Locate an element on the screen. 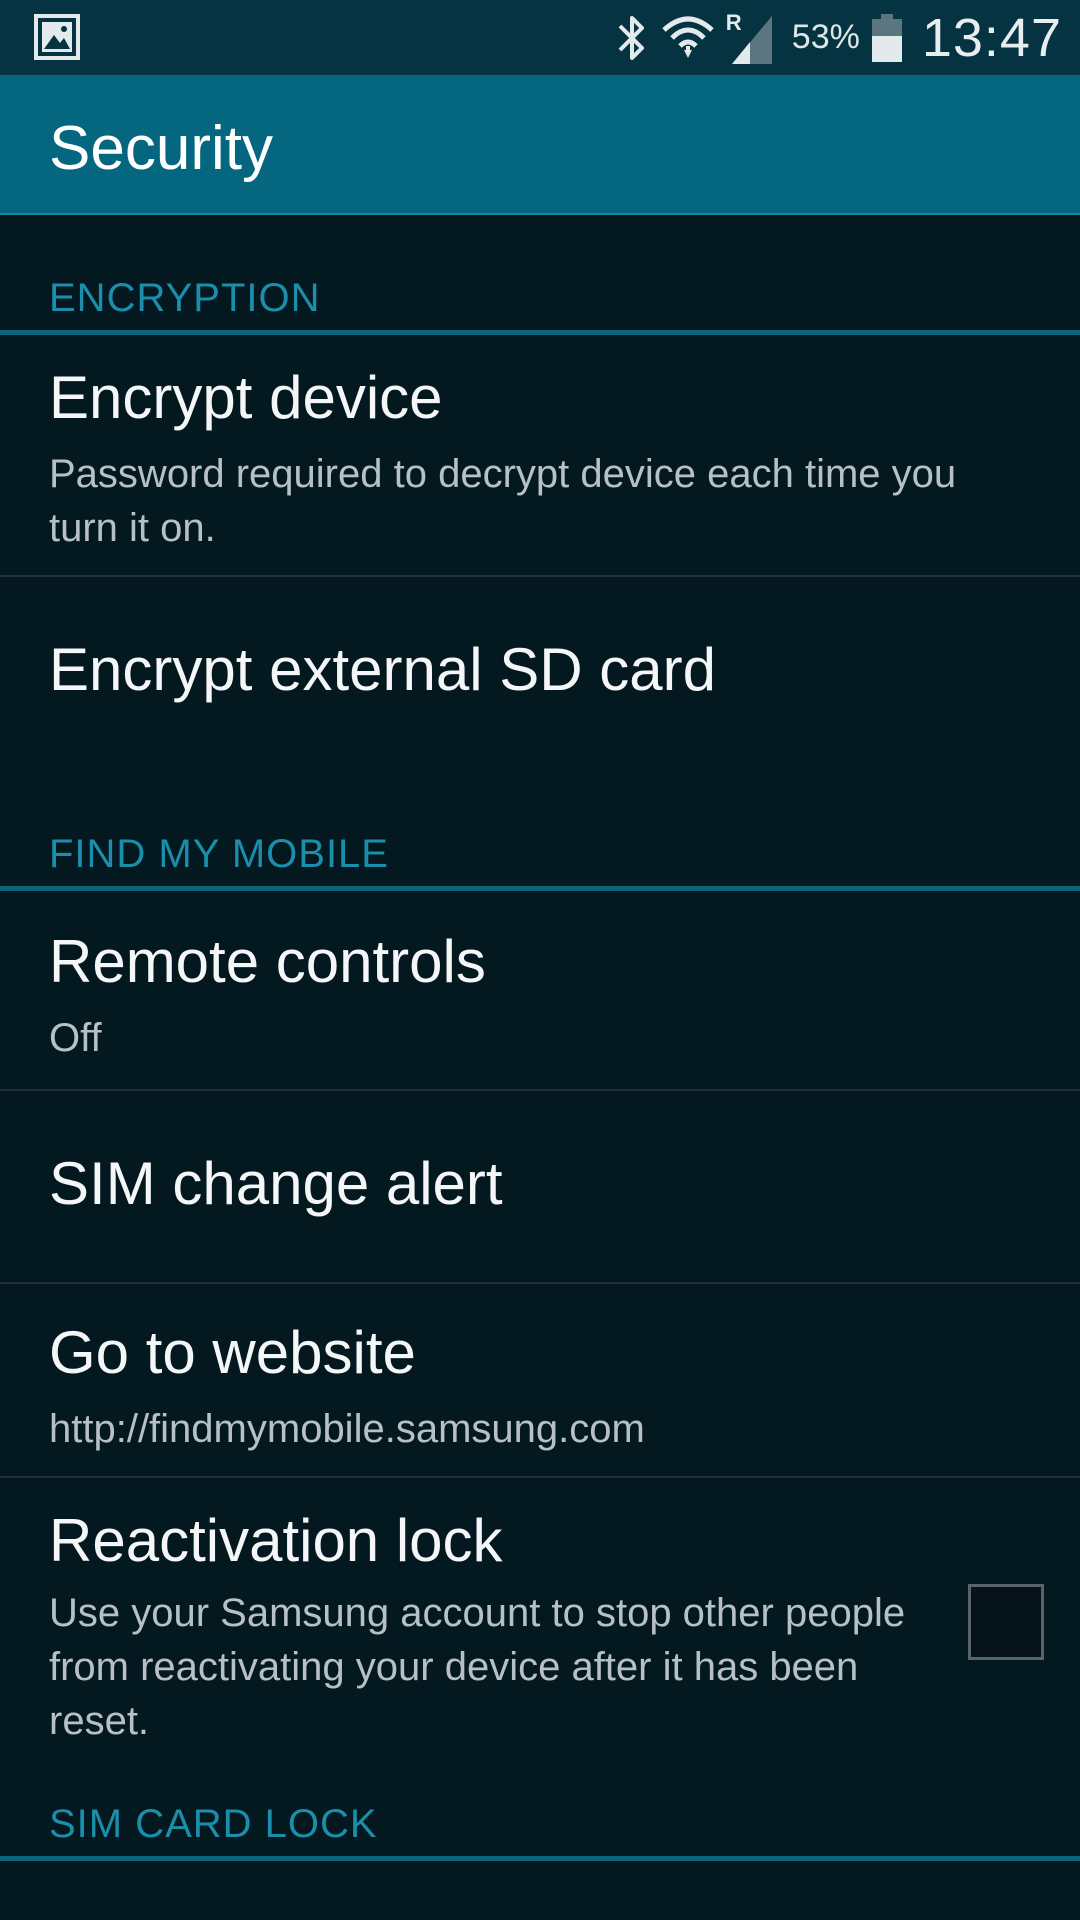  item-title: Reactivation lock is located at coordinates (276, 1540).